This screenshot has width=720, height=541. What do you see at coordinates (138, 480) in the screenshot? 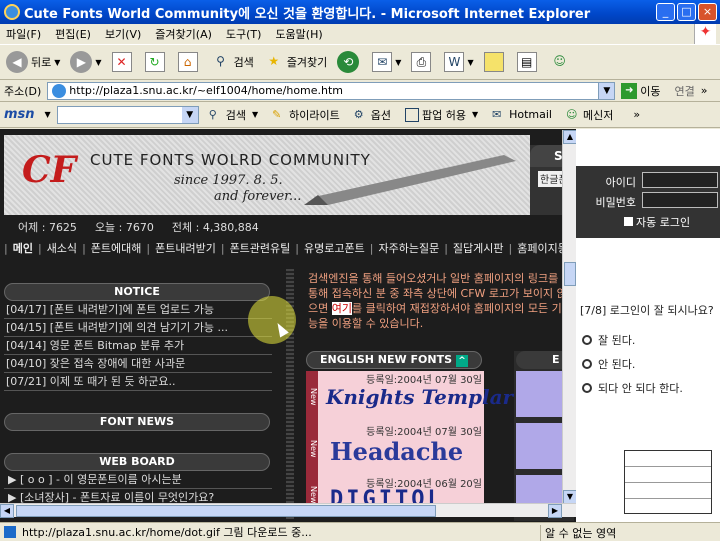
I see `list-item: ▶ [ o o ] - 이 영문폰트이름 아시는분` at bounding box center [138, 480].